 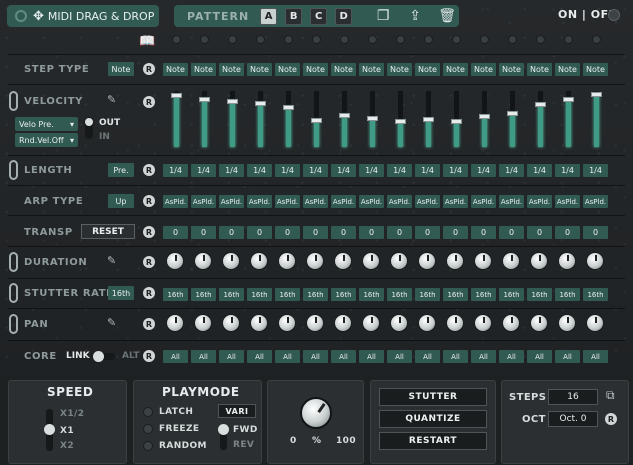 I want to click on core-reset: R, so click(x=149, y=356).